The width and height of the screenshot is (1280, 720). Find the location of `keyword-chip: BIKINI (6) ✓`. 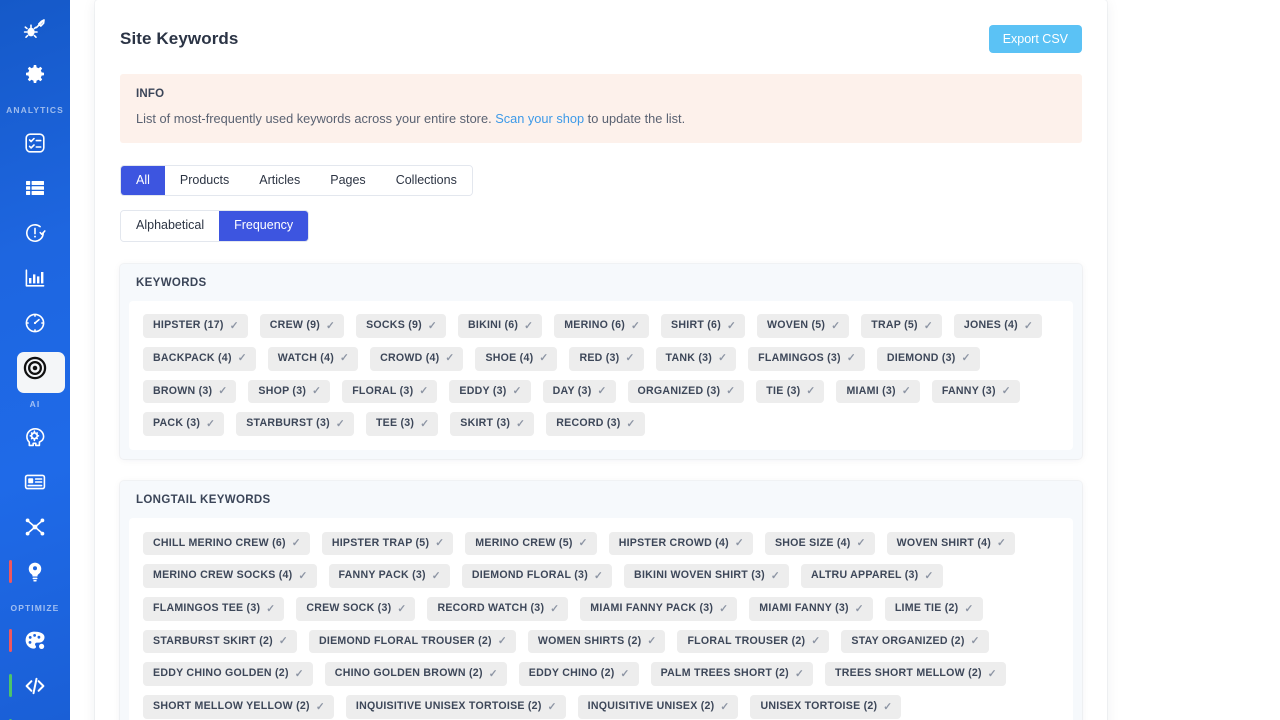

keyword-chip: BIKINI (6) ✓ is located at coordinates (500, 326).